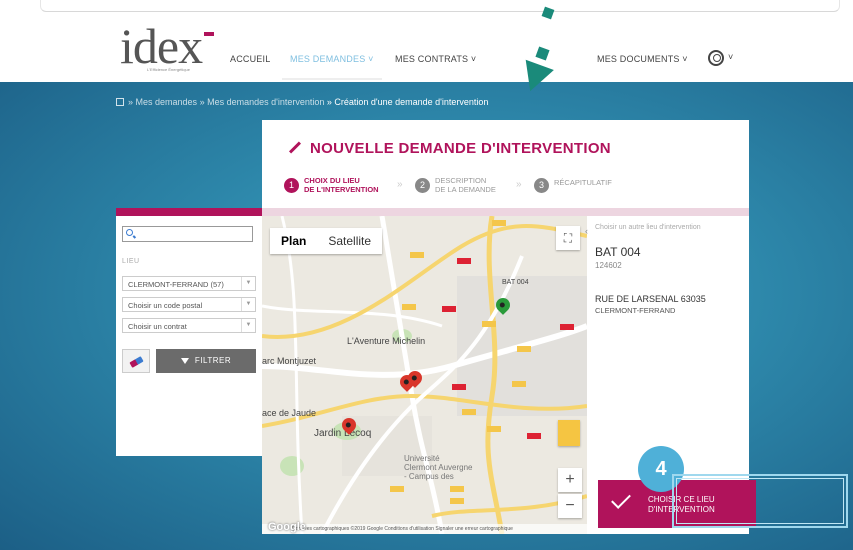 This screenshot has height=550, width=853. What do you see at coordinates (568, 238) in the screenshot?
I see `fullscreen-icon: ⛶` at bounding box center [568, 238].